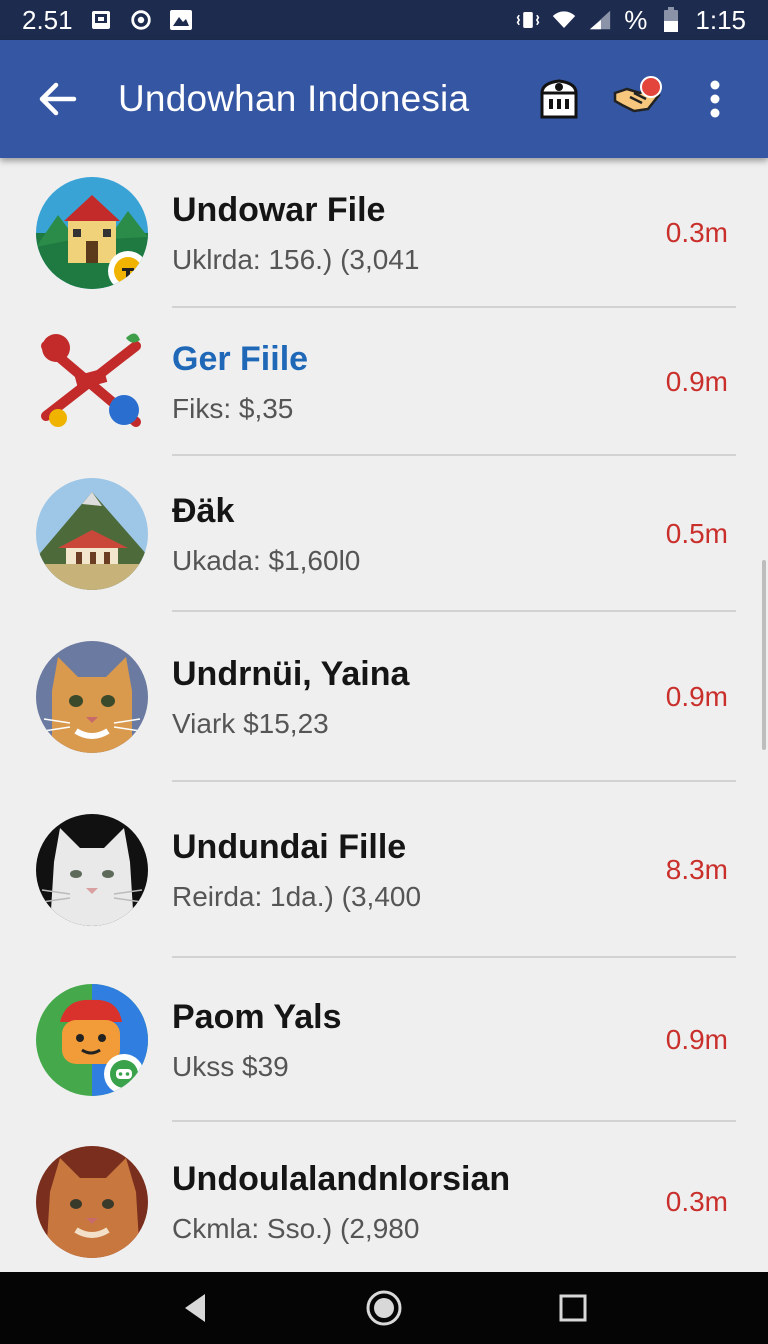 The width and height of the screenshot is (768, 1344). I want to click on tools-avatar, so click(92, 382).